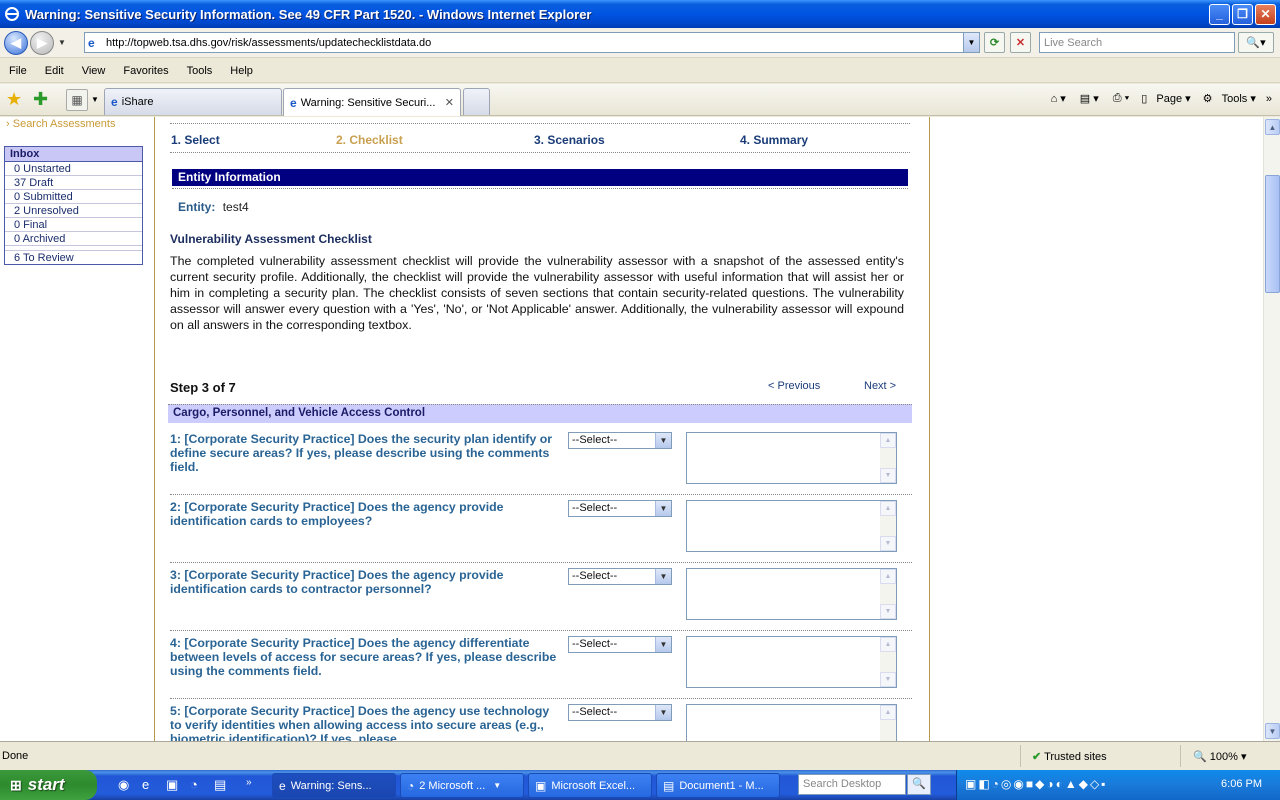 The image size is (1280, 800). What do you see at coordinates (1241, 784) in the screenshot?
I see `clock: 6:06 PM` at bounding box center [1241, 784].